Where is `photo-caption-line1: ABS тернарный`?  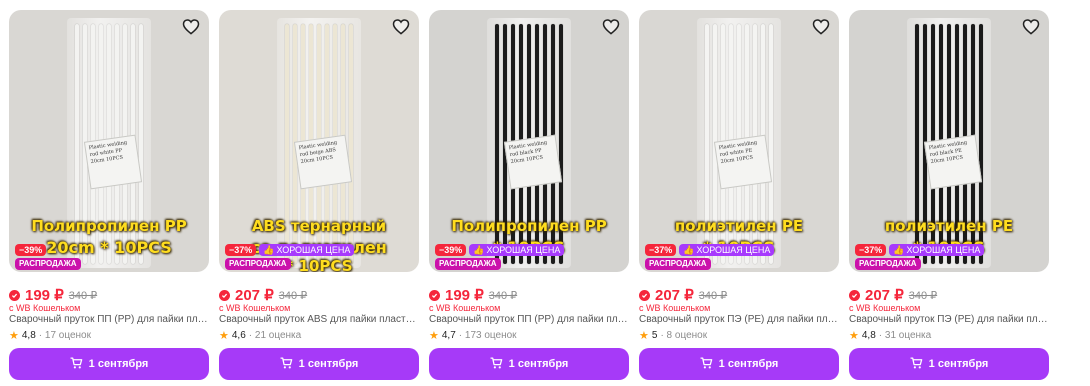
photo-caption-line1: ABS тернарный is located at coordinates (319, 226).